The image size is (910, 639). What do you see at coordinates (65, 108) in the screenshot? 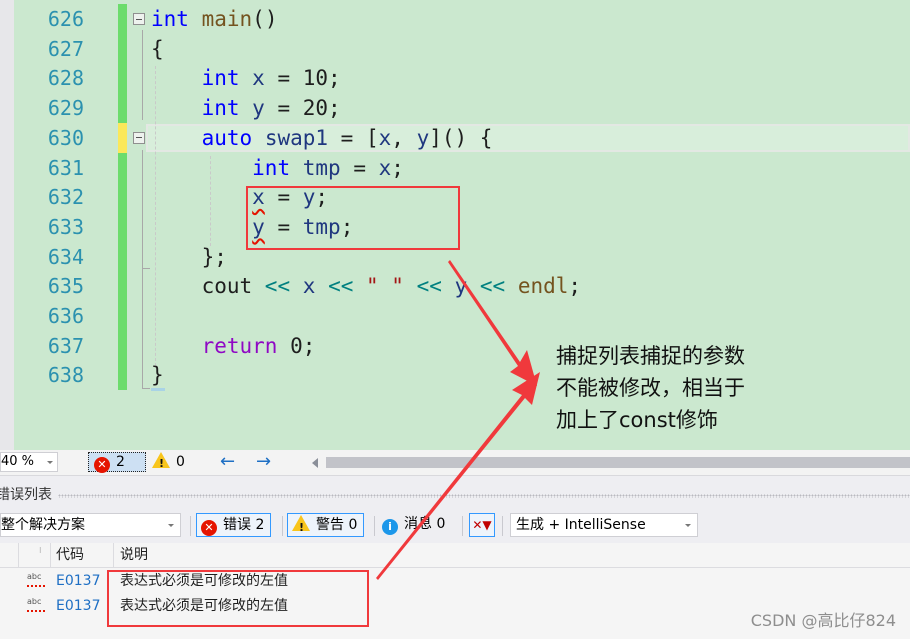
I see `line-number: 629` at bounding box center [65, 108].